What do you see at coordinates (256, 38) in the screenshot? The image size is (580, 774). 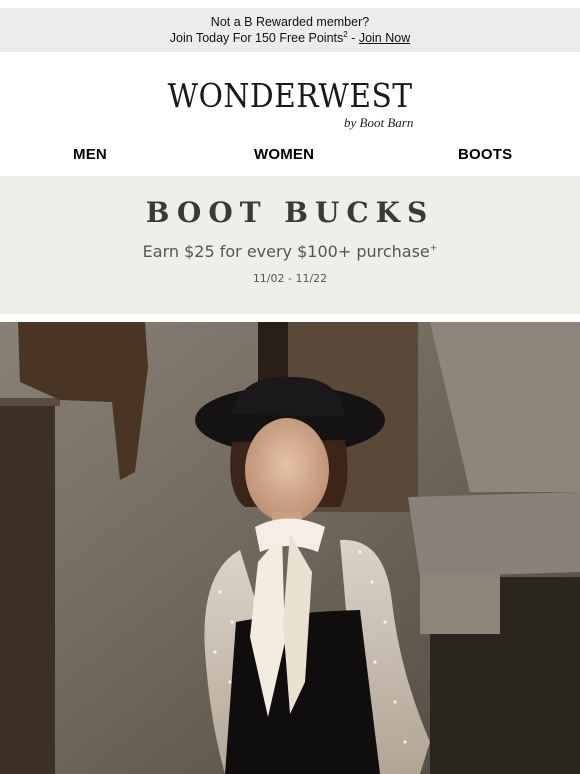 I see `promo-offer-text: Join Today For 150 Free Points` at bounding box center [256, 38].